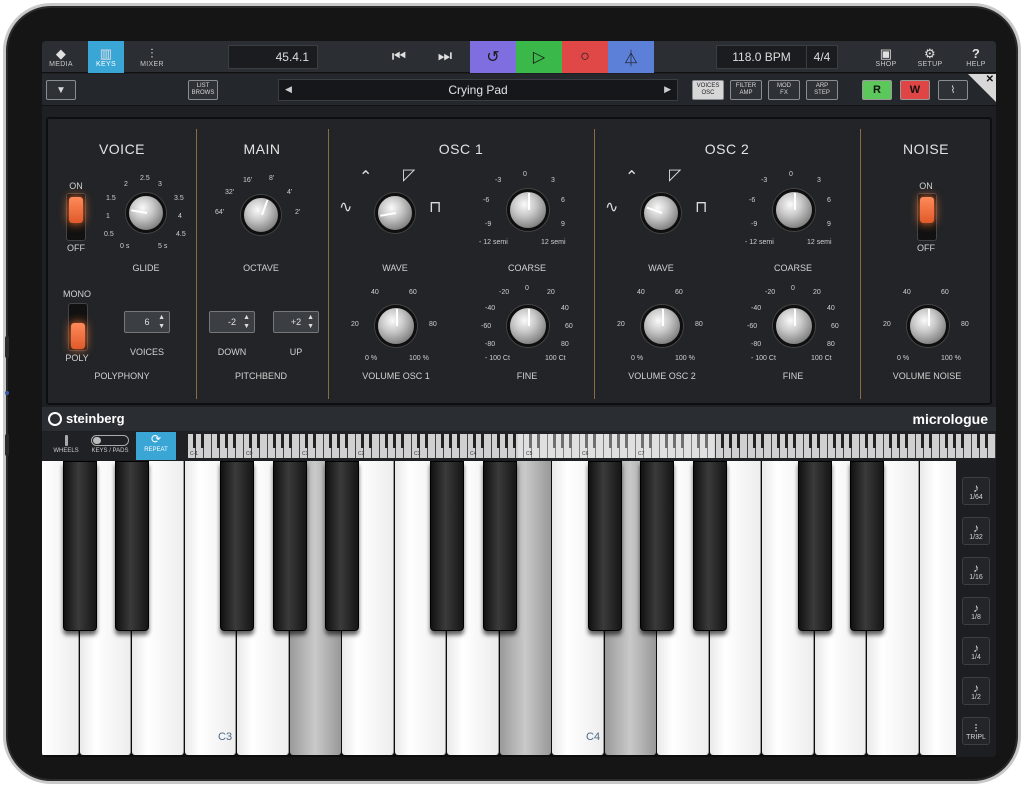 This screenshot has height=788, width=1024. Describe the element at coordinates (976, 531) in the screenshot. I see `note-repeat-1-32-button: ♪ 1/32` at that location.